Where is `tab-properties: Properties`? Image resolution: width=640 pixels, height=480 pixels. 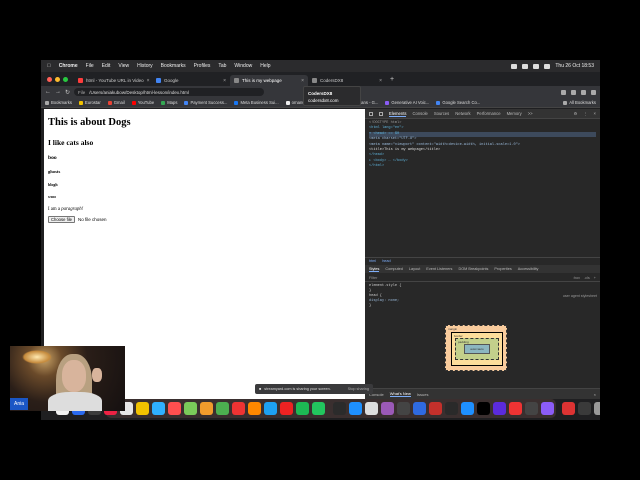 tab-properties: Properties is located at coordinates (502, 269).